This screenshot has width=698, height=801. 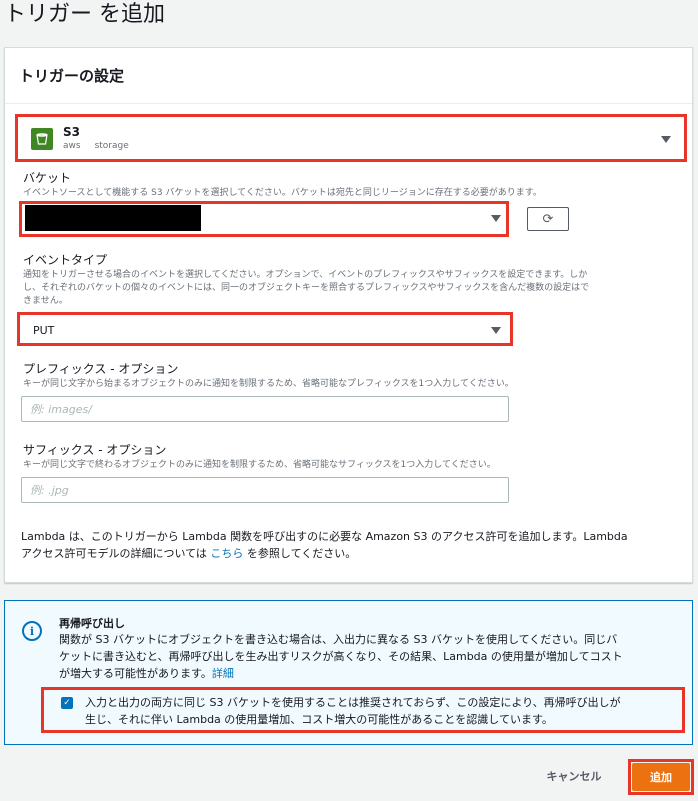 I want to click on permission-line-2-post: を参照してください。, so click(x=300, y=553).